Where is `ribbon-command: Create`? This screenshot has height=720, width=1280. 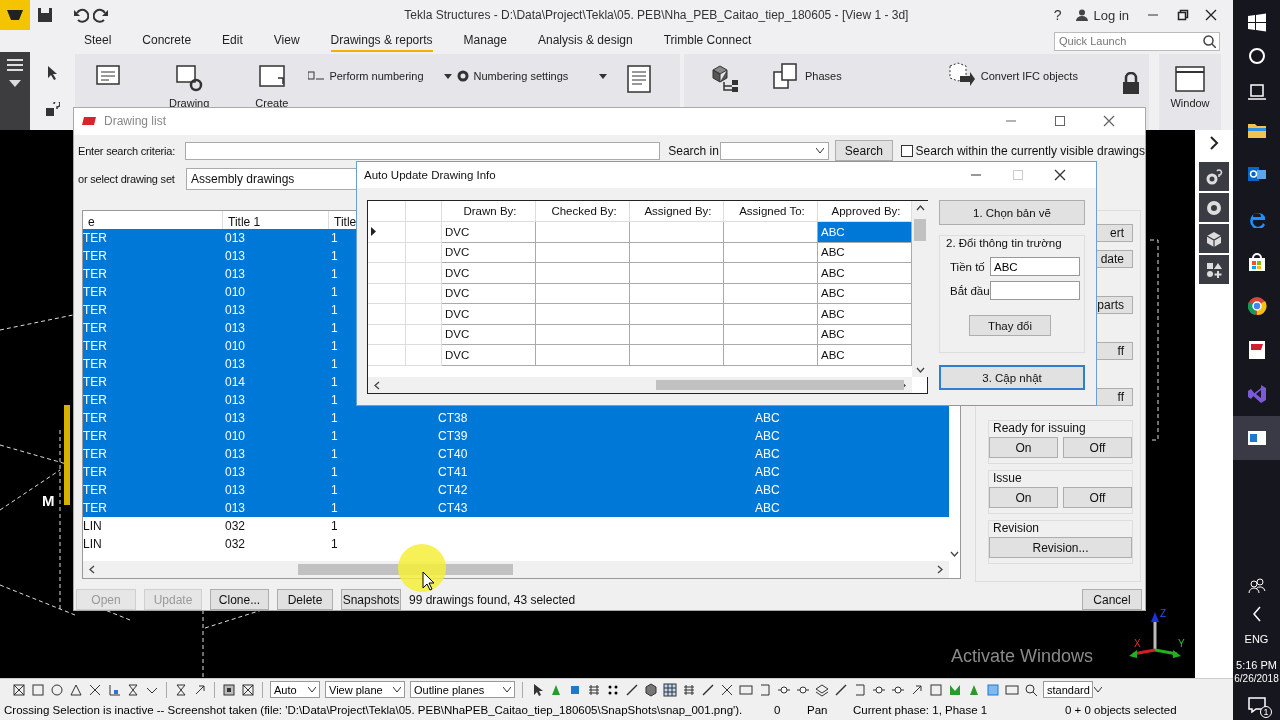
ribbon-command: Create is located at coordinates (272, 86).